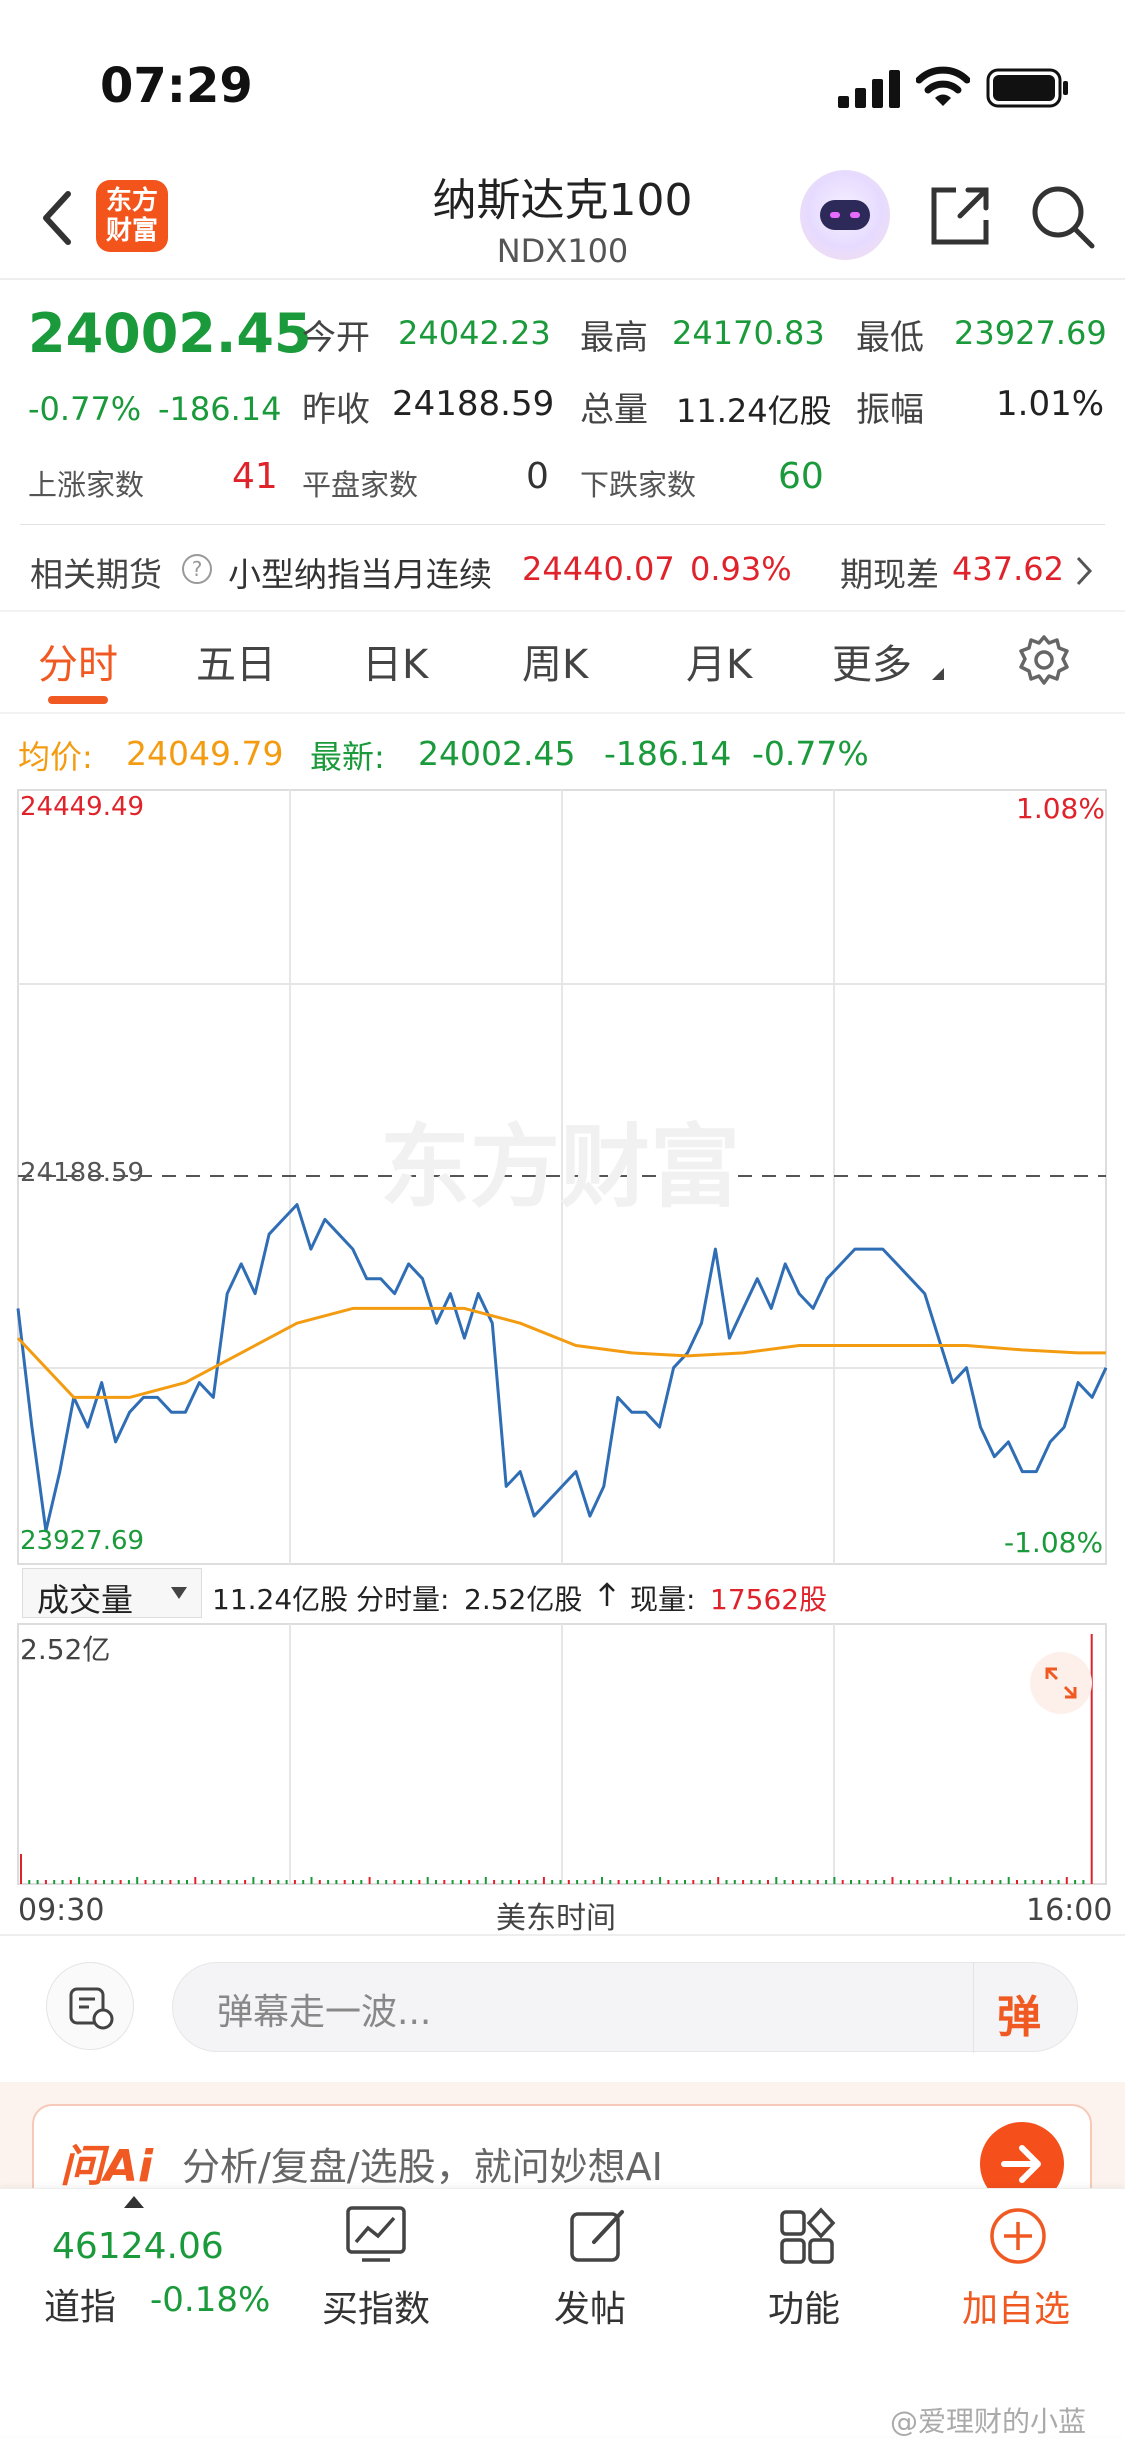 The height and width of the screenshot is (2440, 1125). Describe the element at coordinates (1016, 2309) in the screenshot. I see `add-watchlist-label: 加自选` at that location.